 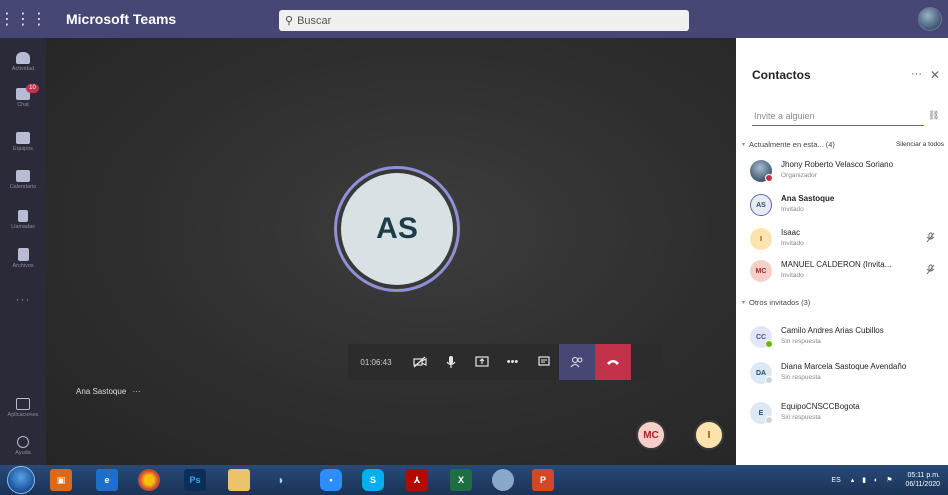 What do you see at coordinates (121, 19) in the screenshot?
I see `app-title: Microsoft Teams` at bounding box center [121, 19].